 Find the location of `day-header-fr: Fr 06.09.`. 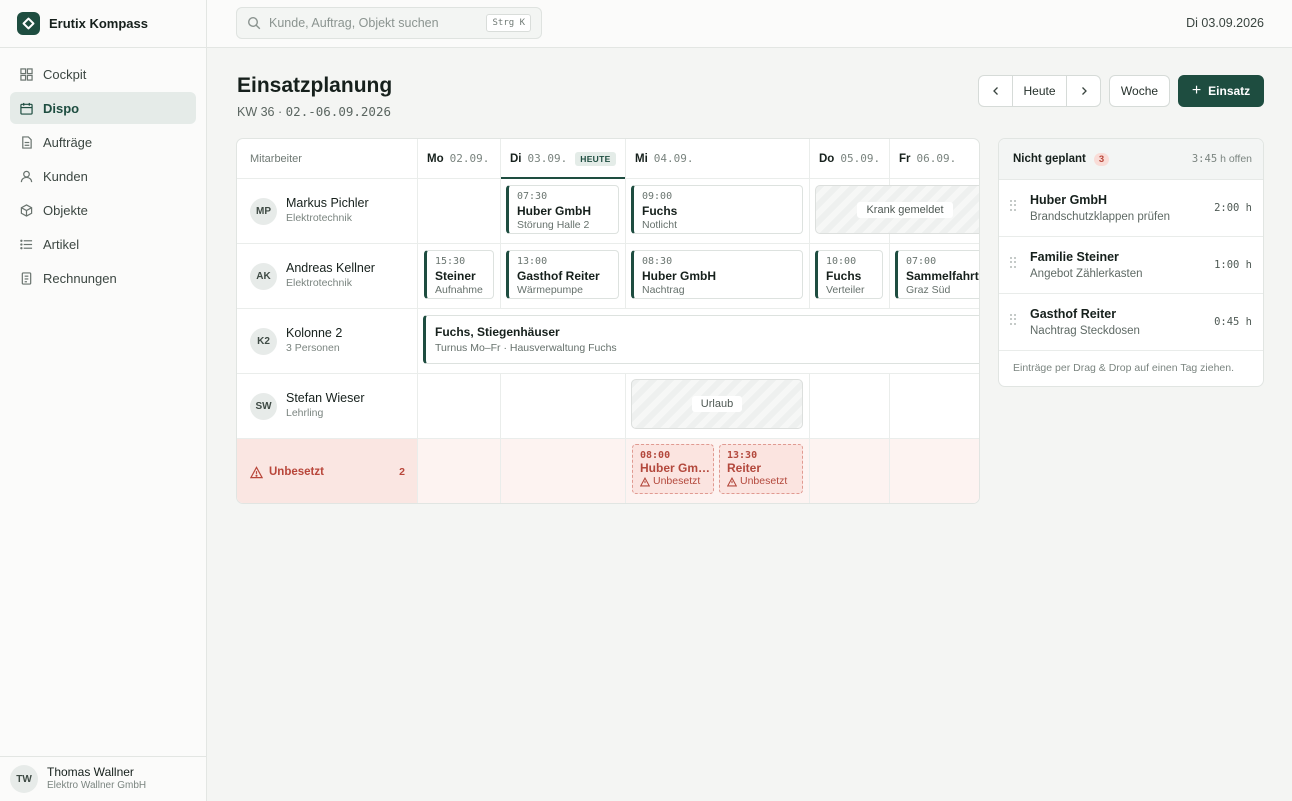

day-header-fr: Fr 06.09. is located at coordinates (934, 159).